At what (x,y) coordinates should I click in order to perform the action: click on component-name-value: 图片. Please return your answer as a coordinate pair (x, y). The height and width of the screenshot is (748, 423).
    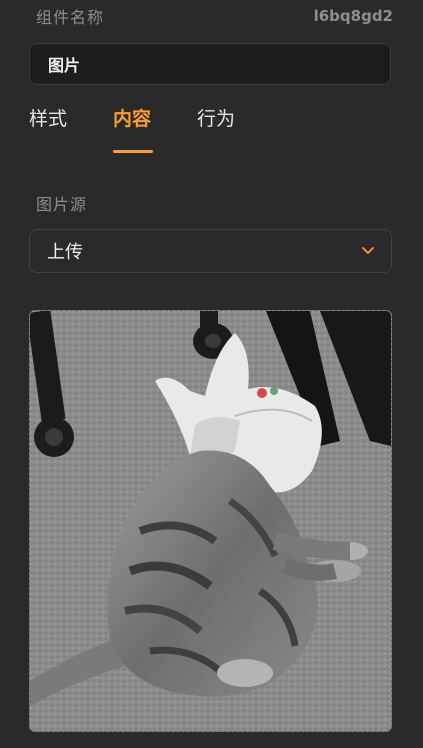
    Looking at the image, I should click on (64, 65).